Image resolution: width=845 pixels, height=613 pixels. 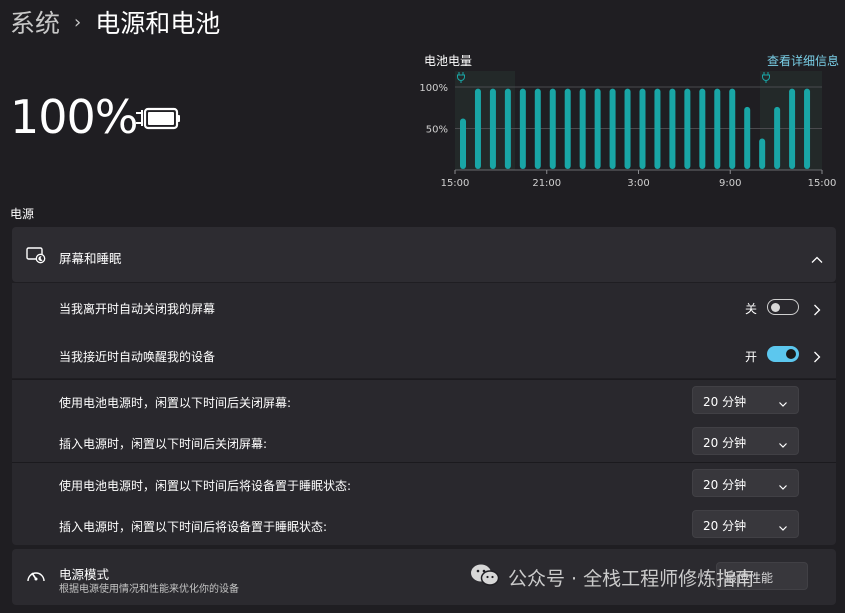 What do you see at coordinates (78, 22) in the screenshot?
I see `breadcrumb-chevron-icon: ›` at bounding box center [78, 22].